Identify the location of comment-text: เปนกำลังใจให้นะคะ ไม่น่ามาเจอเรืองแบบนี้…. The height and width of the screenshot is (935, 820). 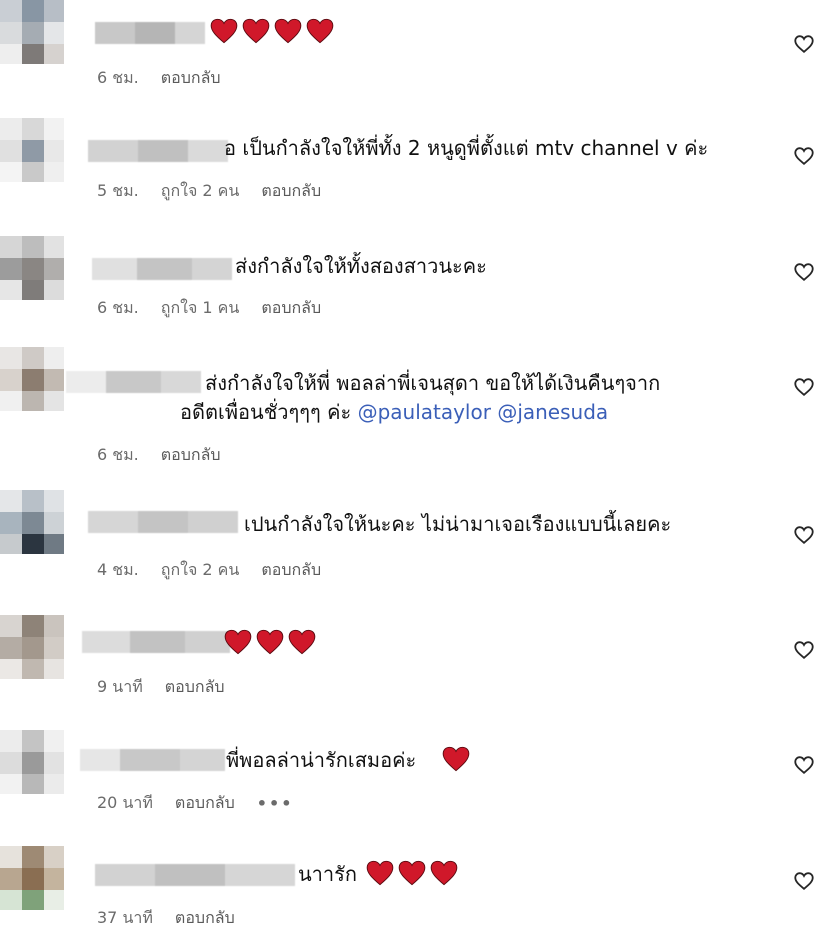
(458, 524).